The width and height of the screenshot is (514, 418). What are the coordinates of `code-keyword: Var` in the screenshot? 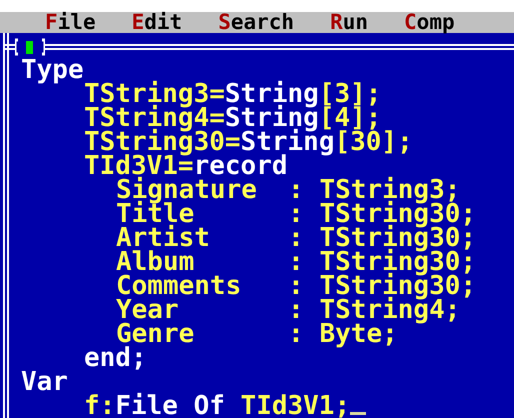 It's located at (44, 382).